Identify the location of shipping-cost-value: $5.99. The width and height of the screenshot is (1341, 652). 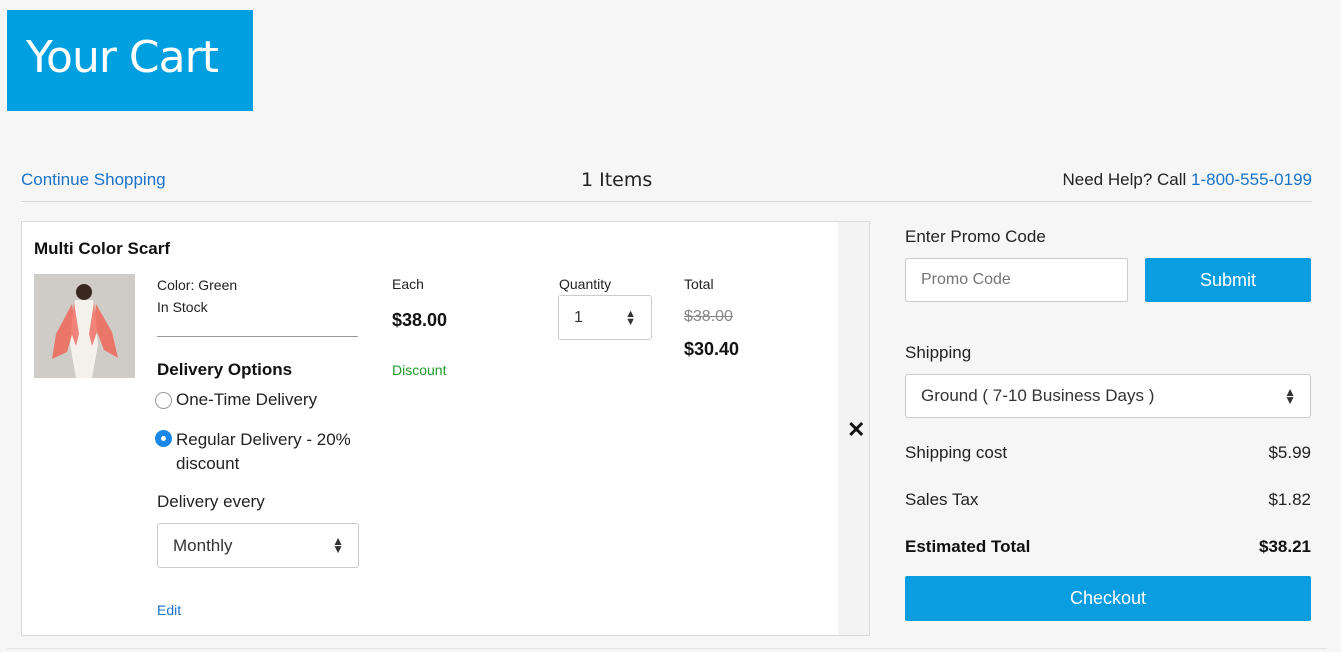
(1289, 452).